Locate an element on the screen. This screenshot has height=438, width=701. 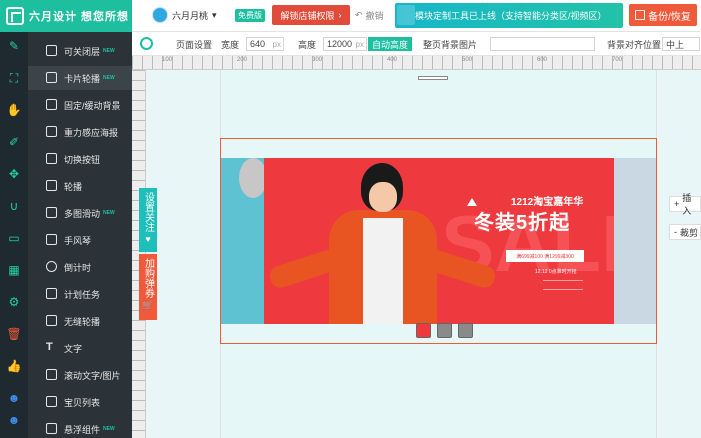
bg-align-label: 背景对齐位置 is located at coordinates (634, 44).